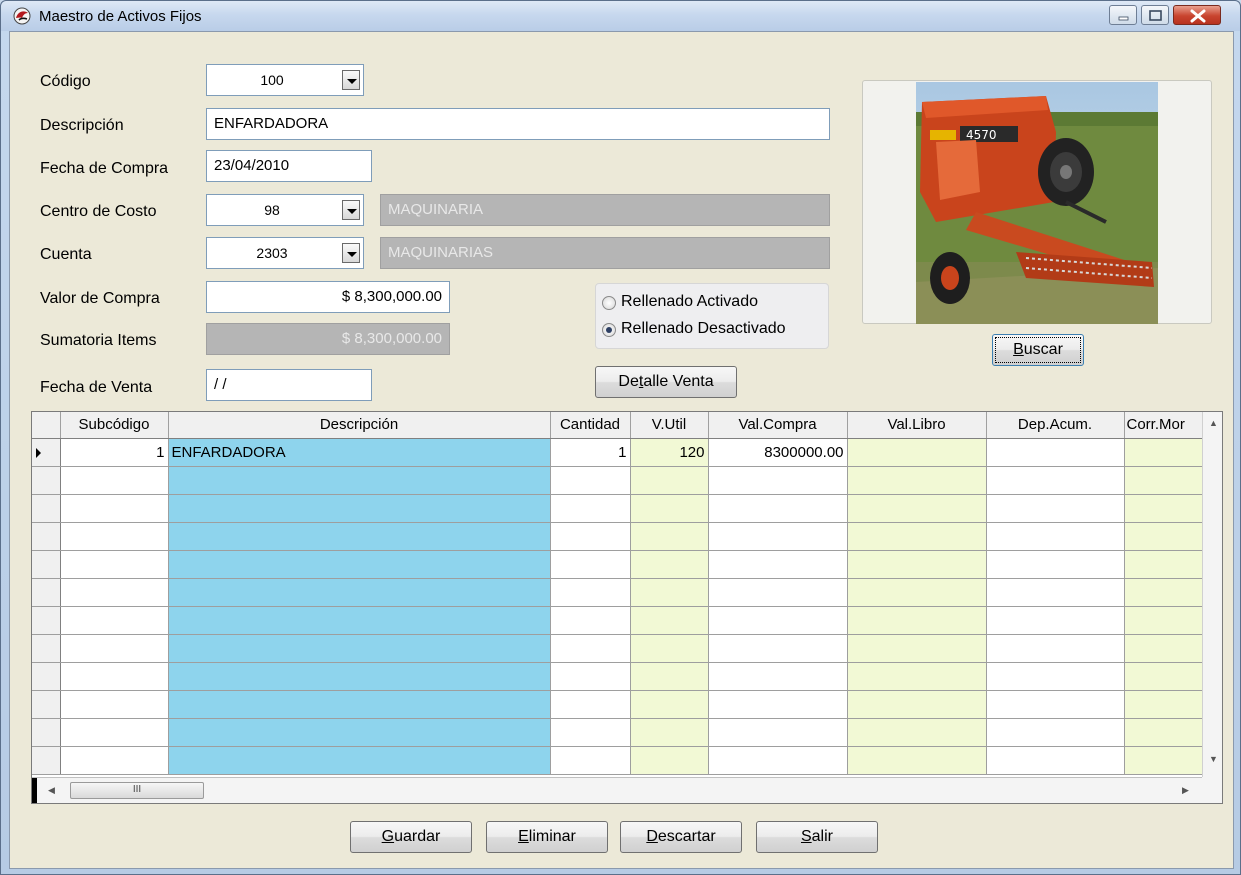 The height and width of the screenshot is (875, 1241). Describe the element at coordinates (1197, 15) in the screenshot. I see `close-button` at that location.